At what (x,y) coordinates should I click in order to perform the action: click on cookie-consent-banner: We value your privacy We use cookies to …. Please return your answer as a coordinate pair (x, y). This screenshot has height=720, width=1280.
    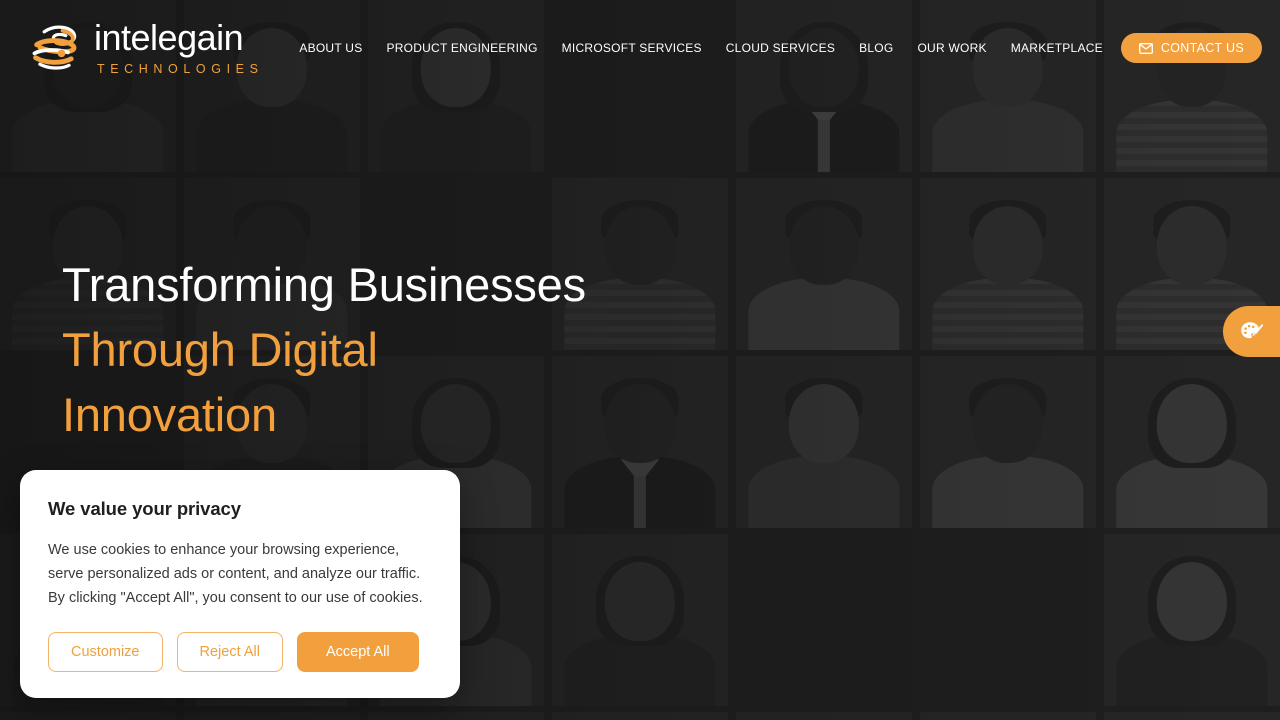
    Looking at the image, I should click on (240, 584).